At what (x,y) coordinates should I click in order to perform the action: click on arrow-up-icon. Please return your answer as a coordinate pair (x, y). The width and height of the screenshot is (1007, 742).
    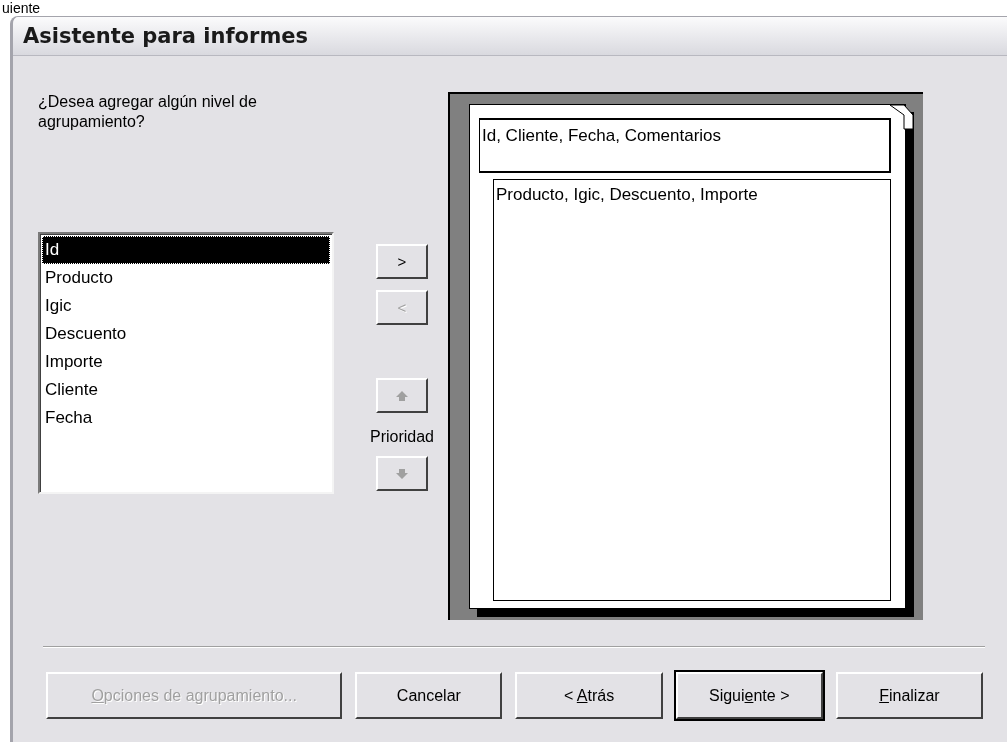
    Looking at the image, I should click on (402, 395).